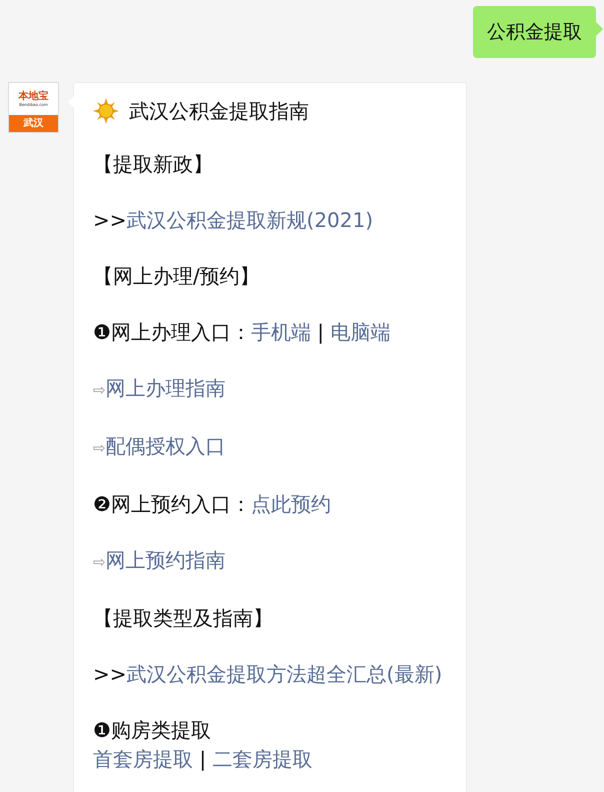 This screenshot has width=604, height=792. I want to click on text-line: ⇨配偶授权入口, so click(160, 446).